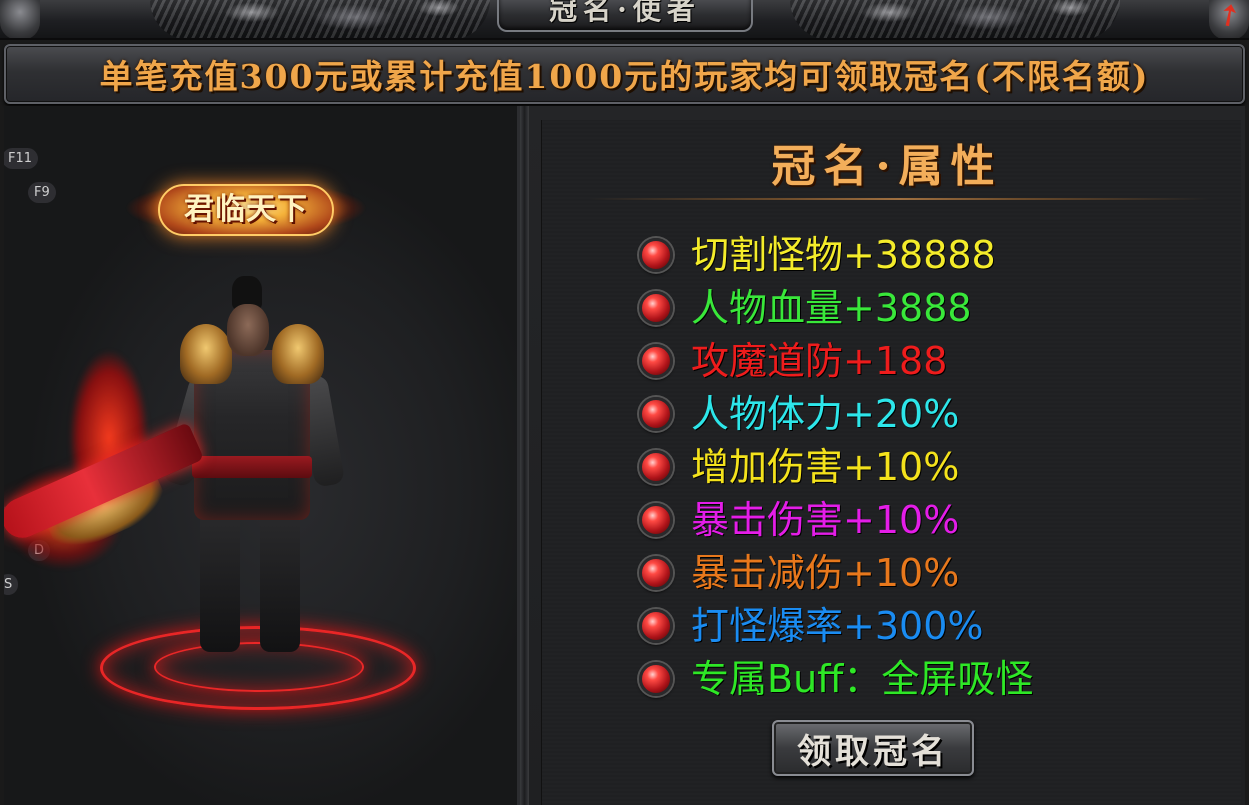  What do you see at coordinates (42, 192) in the screenshot?
I see `hotkey-label: F9` at bounding box center [42, 192].